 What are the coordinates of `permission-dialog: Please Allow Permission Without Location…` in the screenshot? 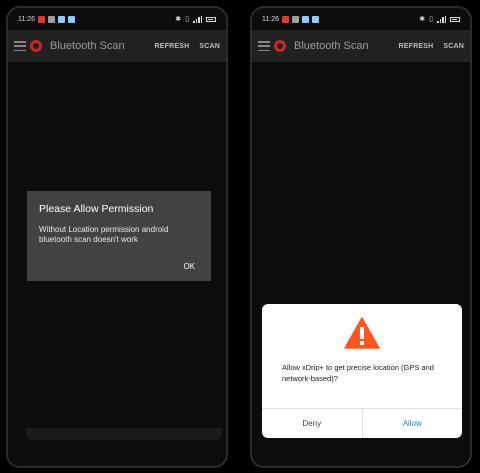 It's located at (119, 236).